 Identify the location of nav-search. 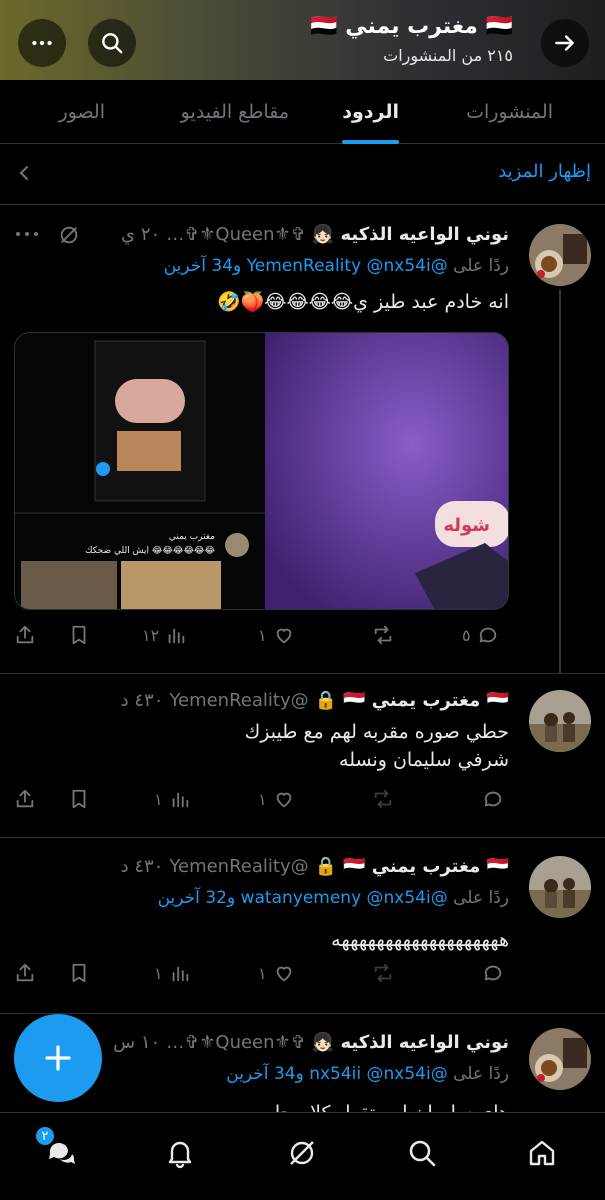
(422, 1153).